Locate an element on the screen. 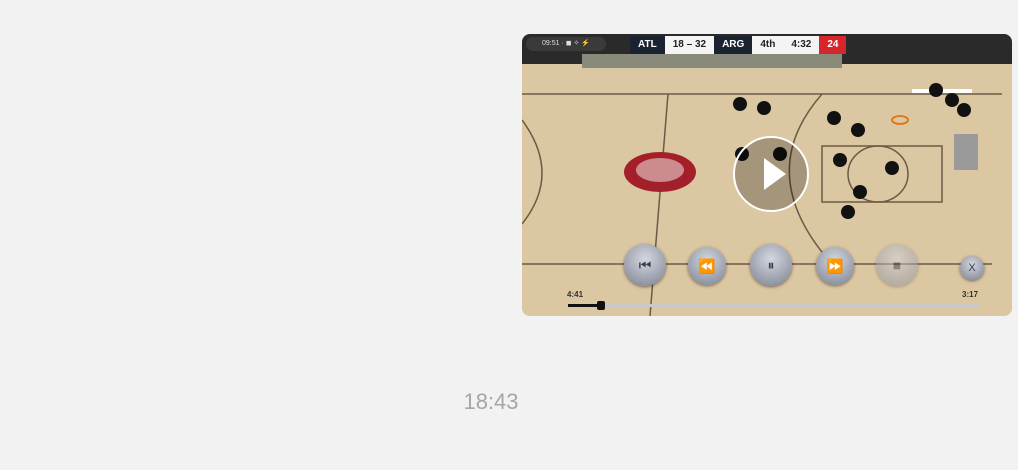 The height and width of the screenshot is (470, 1018). score: 18 – 32 is located at coordinates (689, 45).